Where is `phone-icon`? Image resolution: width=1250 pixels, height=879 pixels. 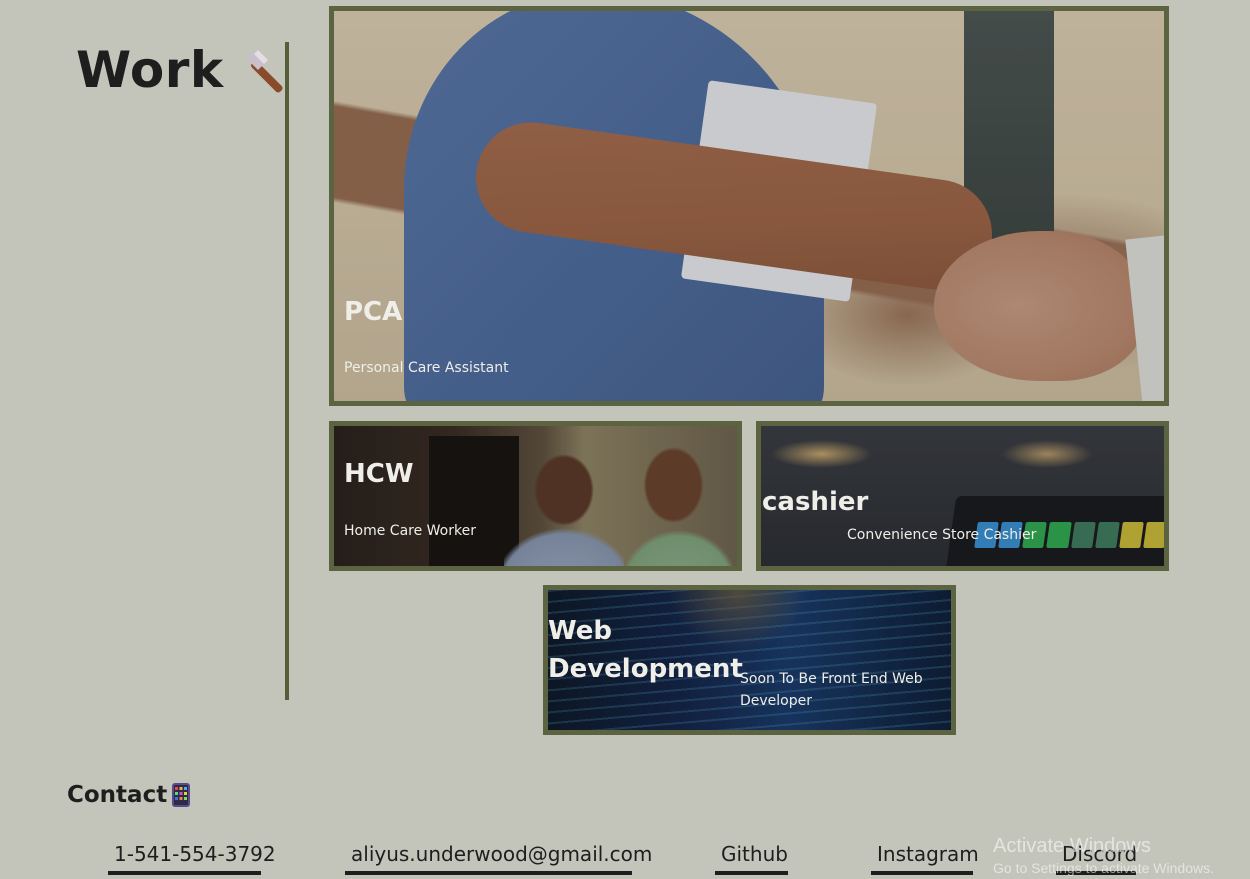
phone-icon is located at coordinates (181, 795).